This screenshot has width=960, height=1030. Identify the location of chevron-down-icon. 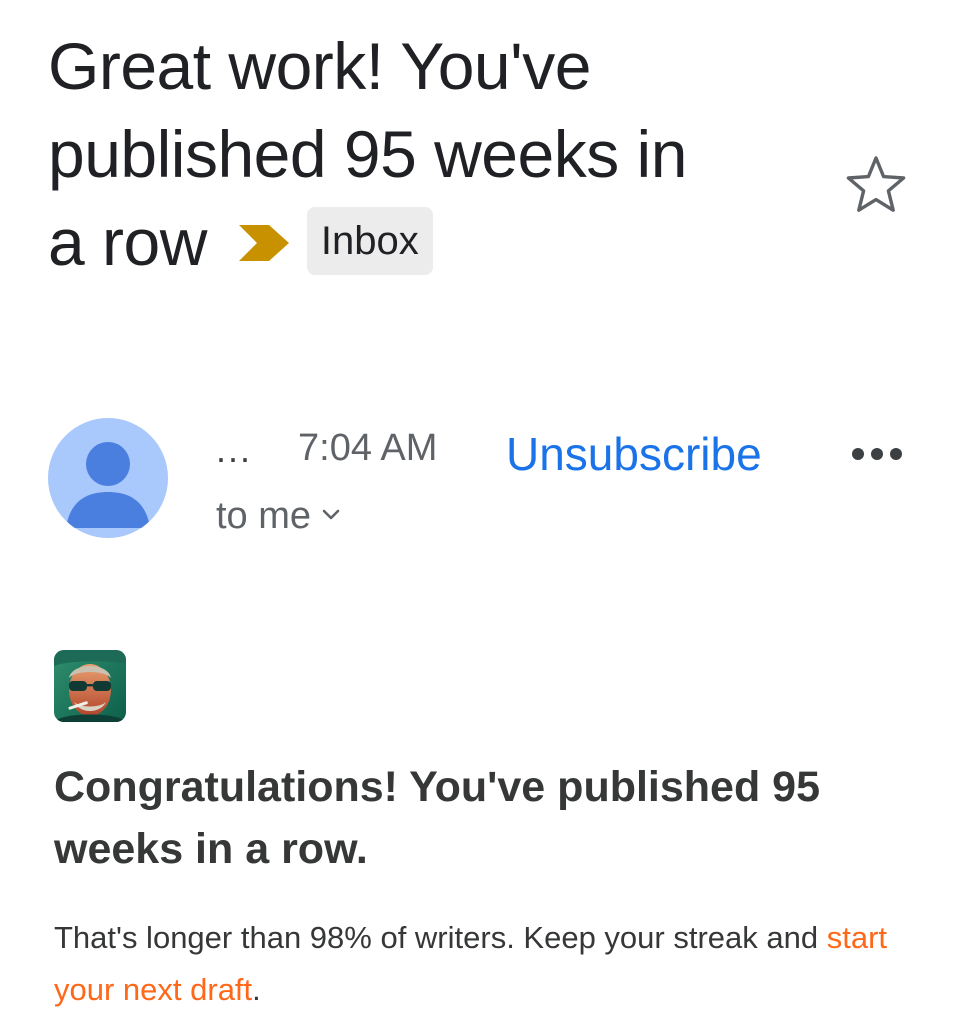
(331, 514).